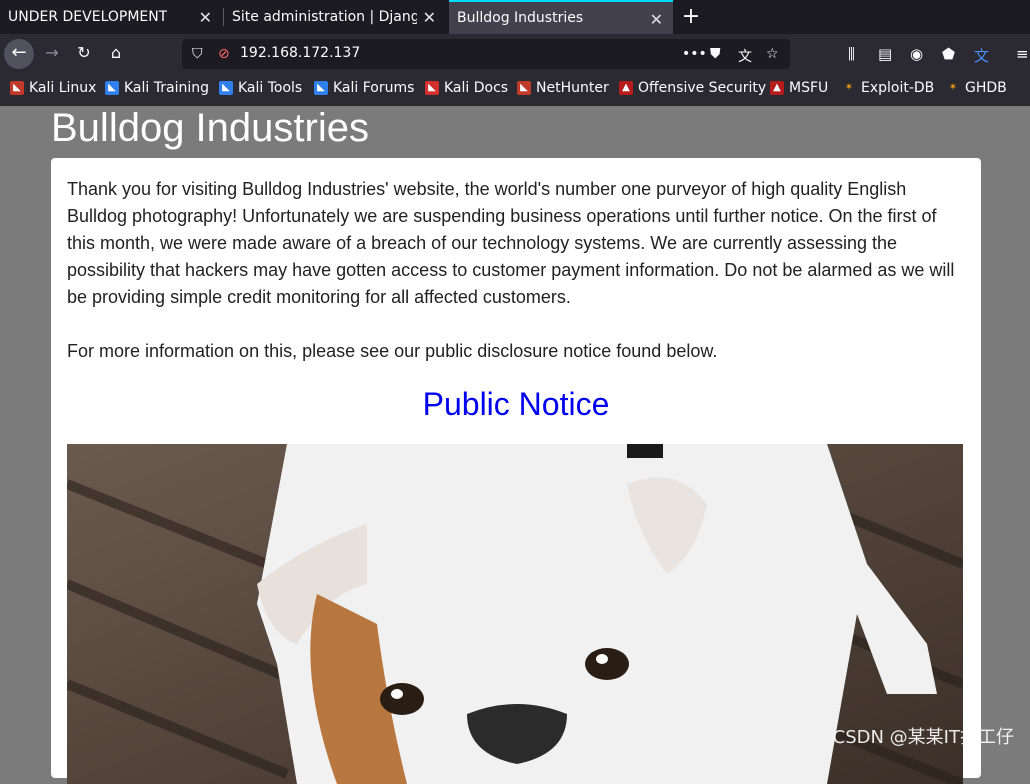 This screenshot has width=1030, height=784. What do you see at coordinates (270, 88) in the screenshot?
I see `bookmark-label: Kali Tools` at bounding box center [270, 88].